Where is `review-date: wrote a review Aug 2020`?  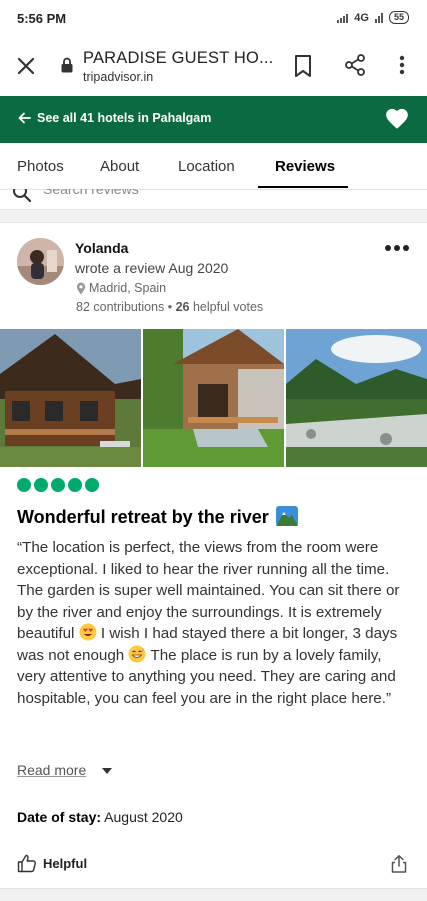 review-date: wrote a review Aug 2020 is located at coordinates (152, 268).